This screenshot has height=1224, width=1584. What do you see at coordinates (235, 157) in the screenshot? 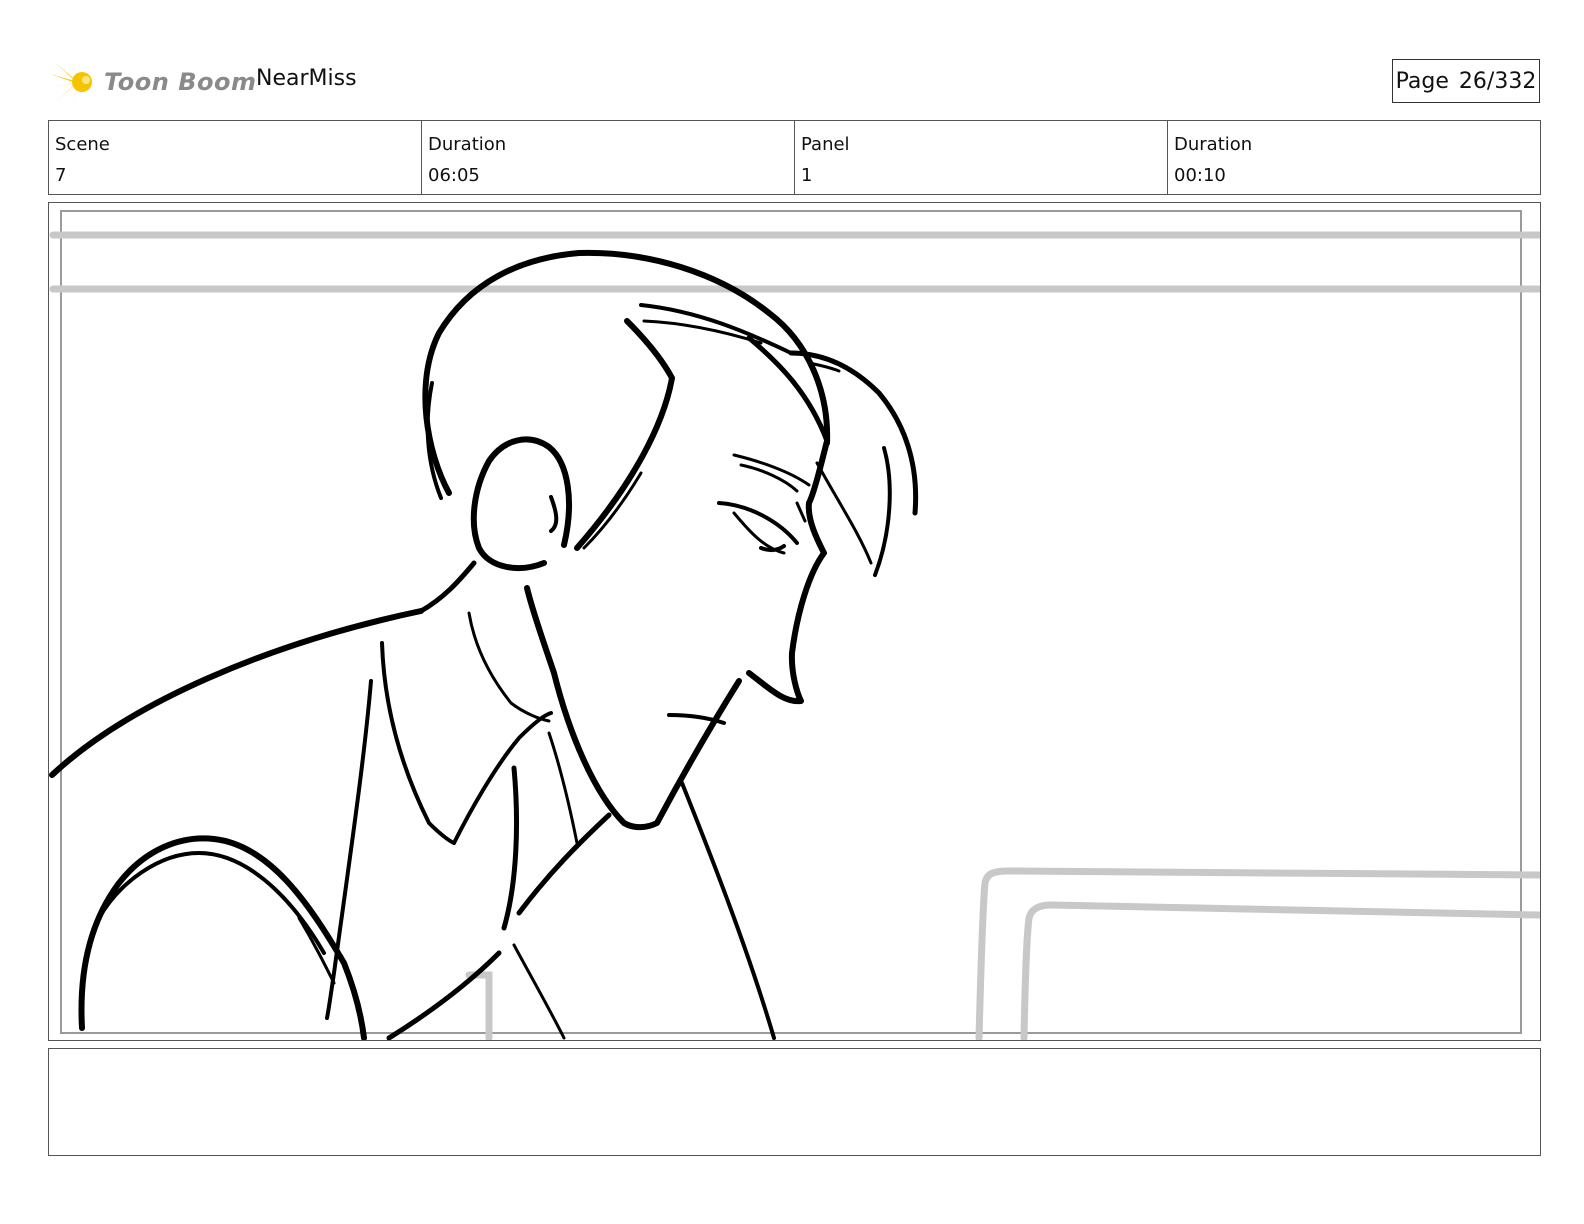
I see `scene-cell: Scene 7` at bounding box center [235, 157].